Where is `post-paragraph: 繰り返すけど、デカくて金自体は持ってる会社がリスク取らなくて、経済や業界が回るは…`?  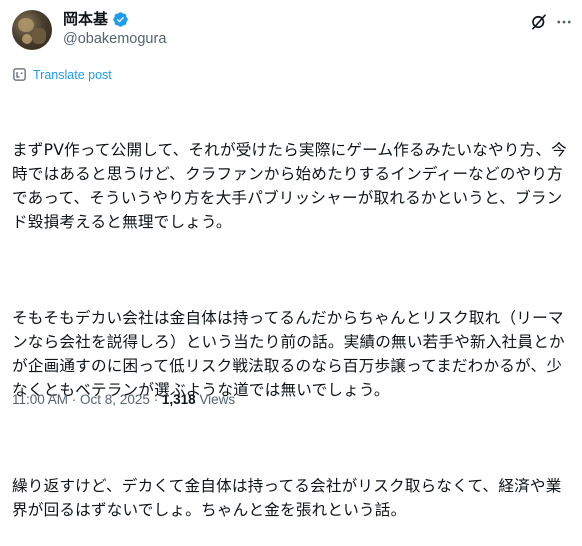
post-paragraph: 繰り返すけど、デカくて金自体は持ってる会社がリスク取らなくて、経済や業界が回るは… is located at coordinates (287, 498).